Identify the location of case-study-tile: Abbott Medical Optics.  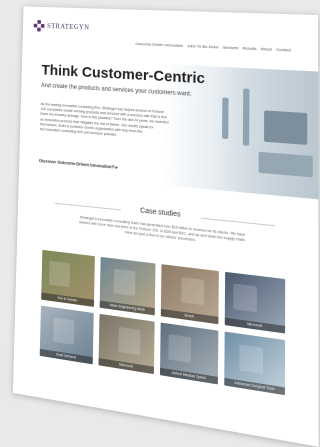
(189, 353).